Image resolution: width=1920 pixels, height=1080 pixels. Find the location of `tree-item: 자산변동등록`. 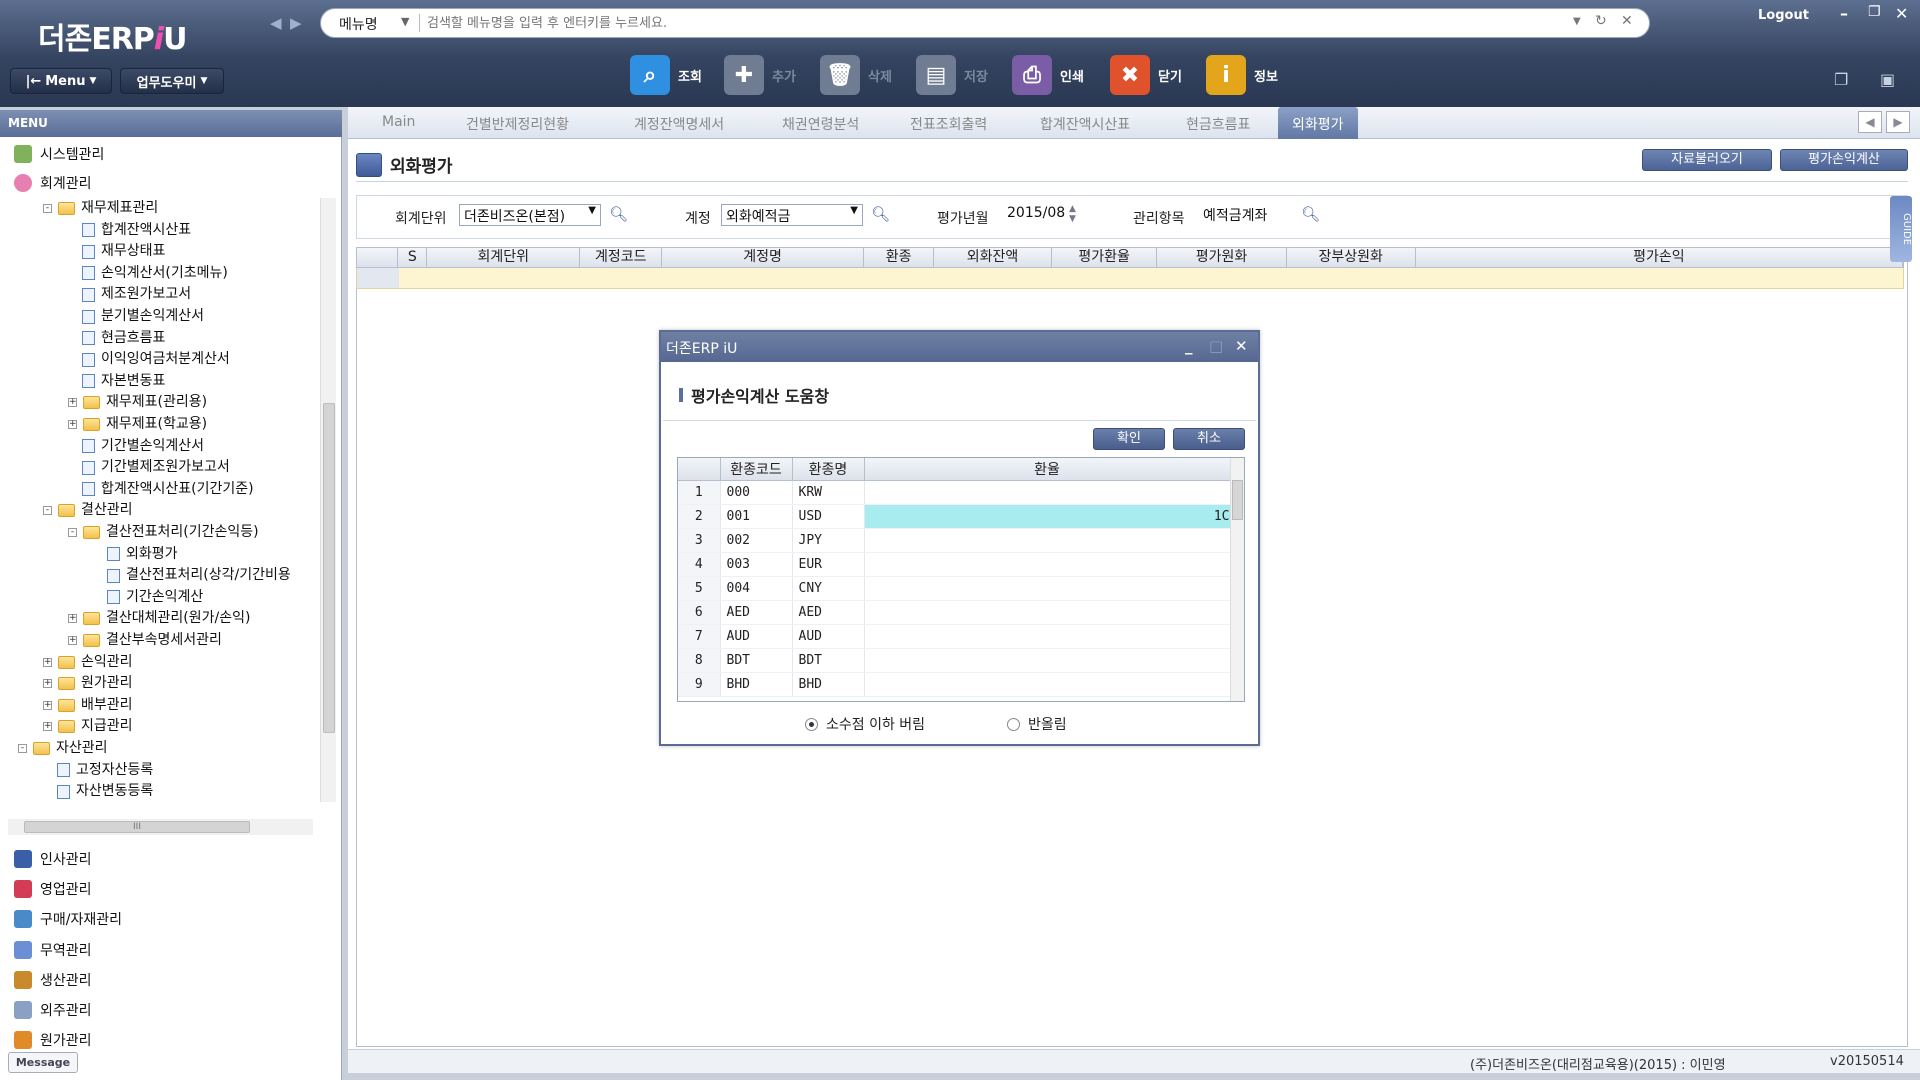

tree-item: 자산변동등록 is located at coordinates (105, 791).